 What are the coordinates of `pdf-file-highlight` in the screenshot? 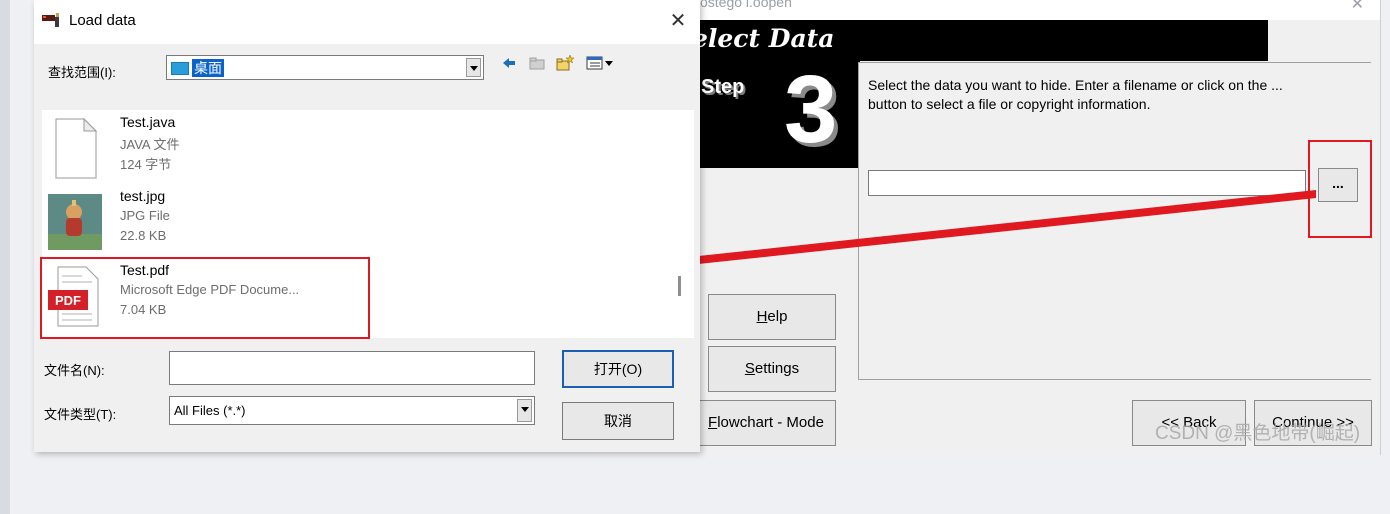 It's located at (205, 298).